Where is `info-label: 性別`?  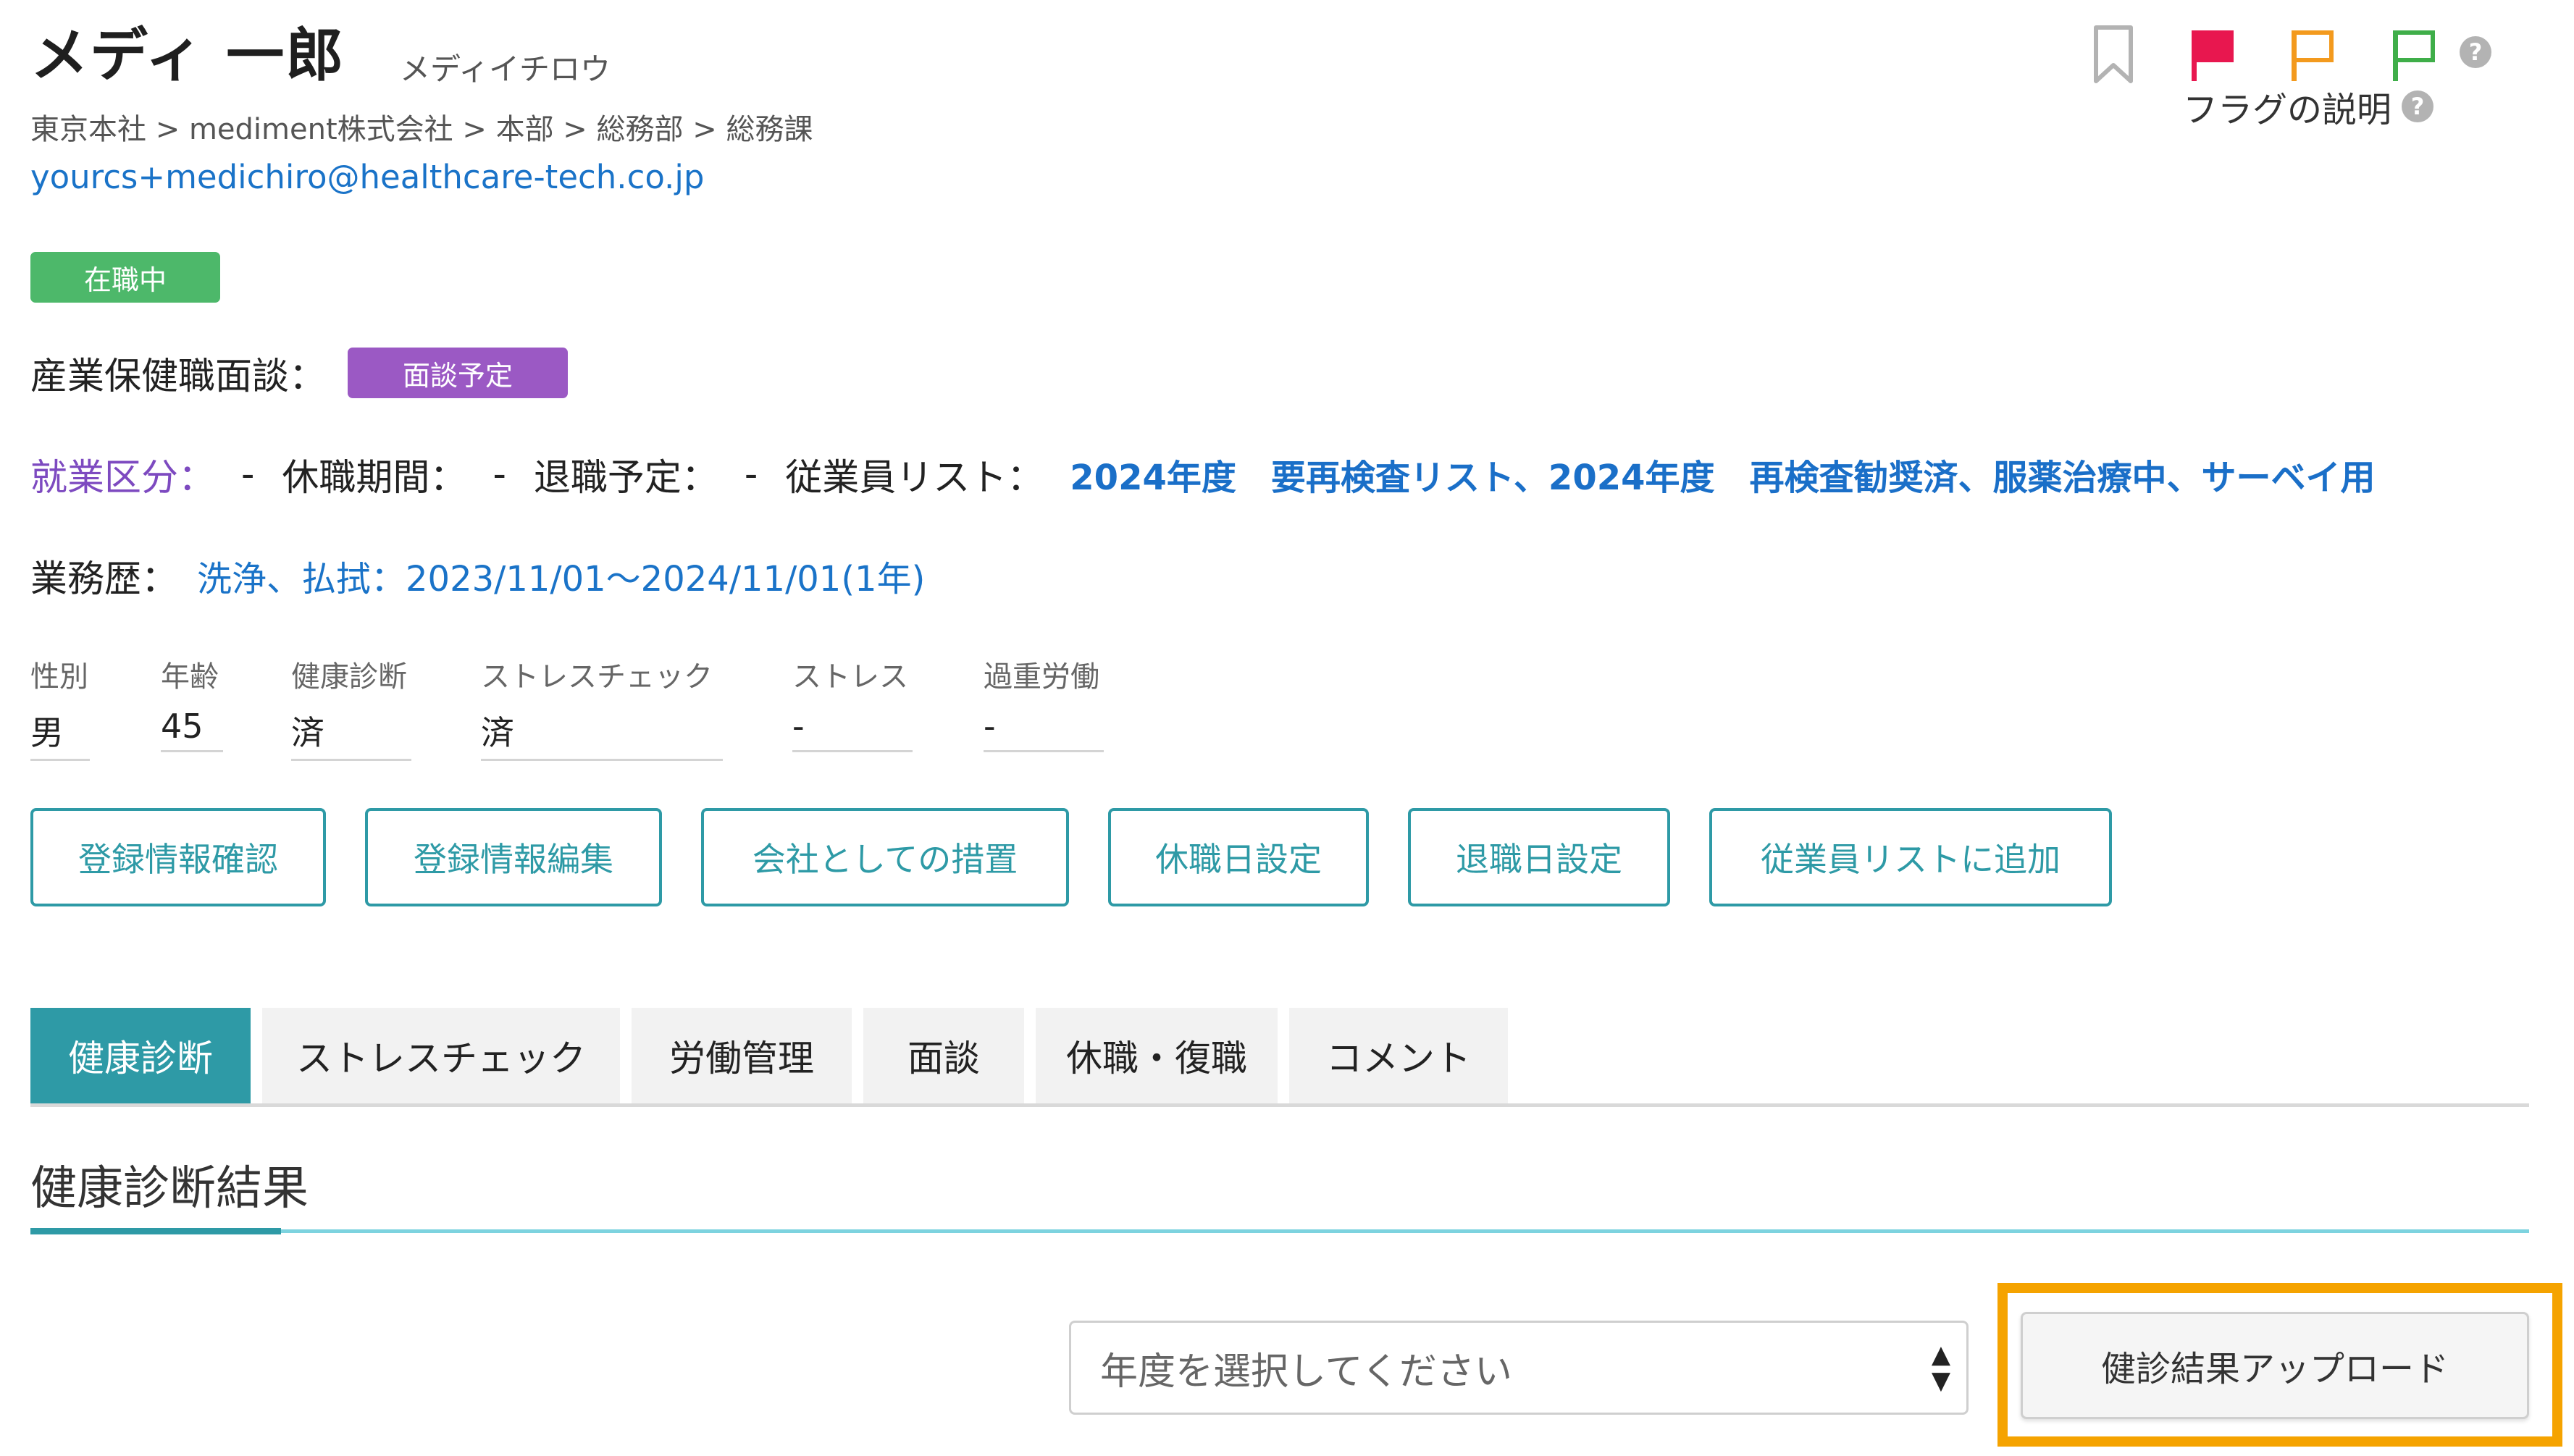 info-label: 性別 is located at coordinates (59, 677).